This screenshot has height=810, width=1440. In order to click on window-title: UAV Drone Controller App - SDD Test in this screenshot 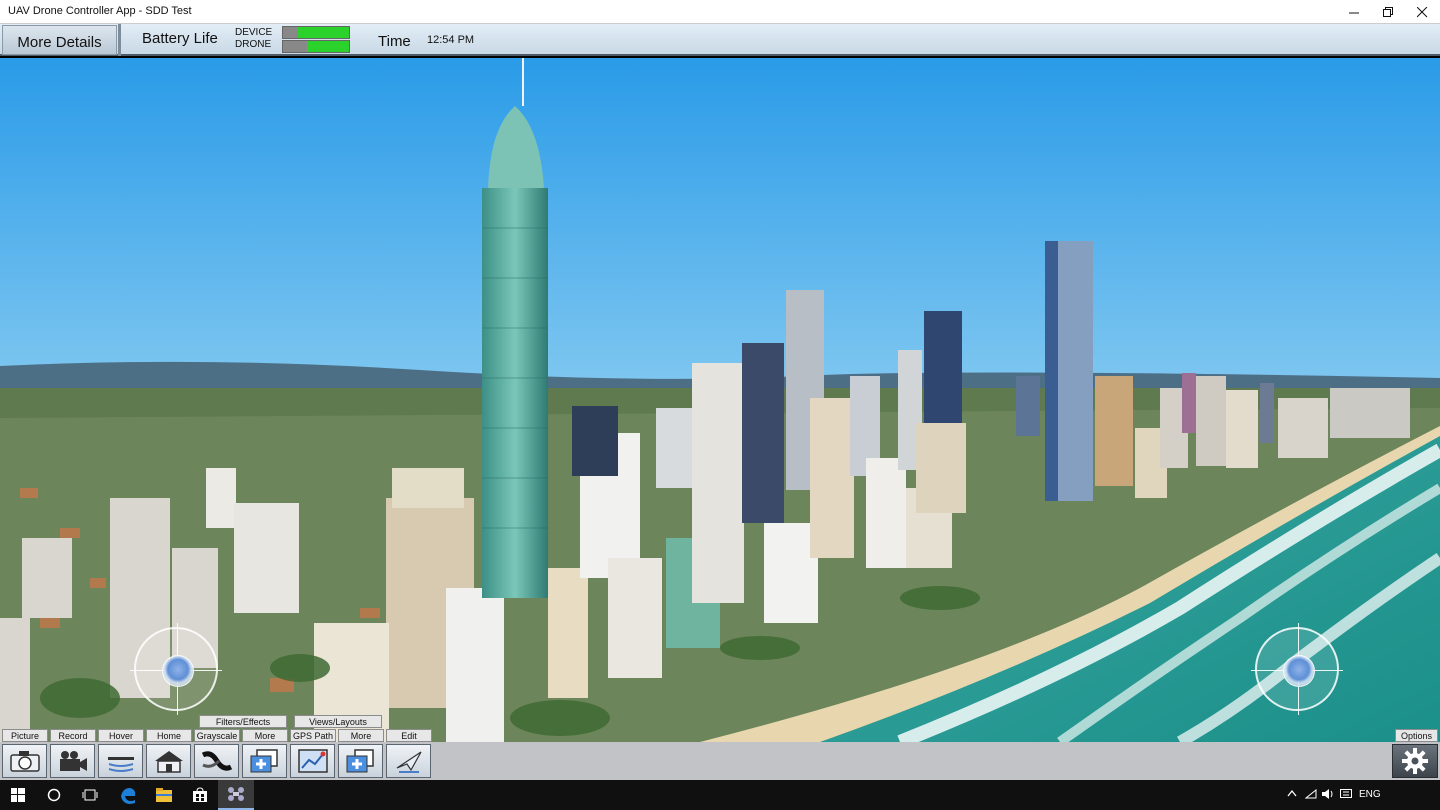, I will do `click(100, 11)`.